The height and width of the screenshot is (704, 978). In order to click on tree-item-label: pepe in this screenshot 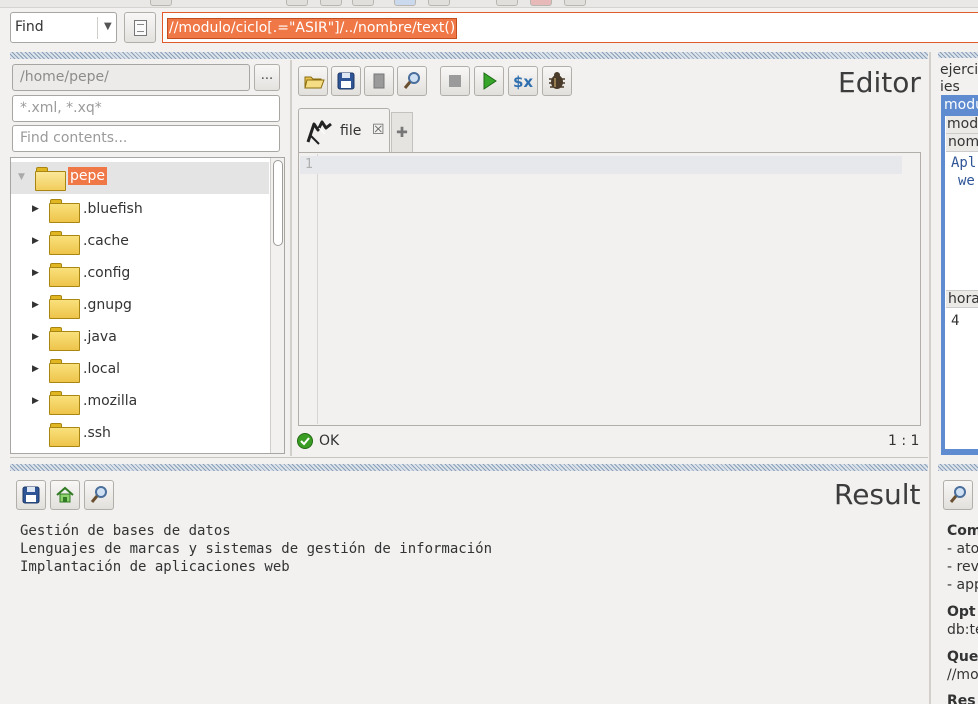, I will do `click(87, 176)`.